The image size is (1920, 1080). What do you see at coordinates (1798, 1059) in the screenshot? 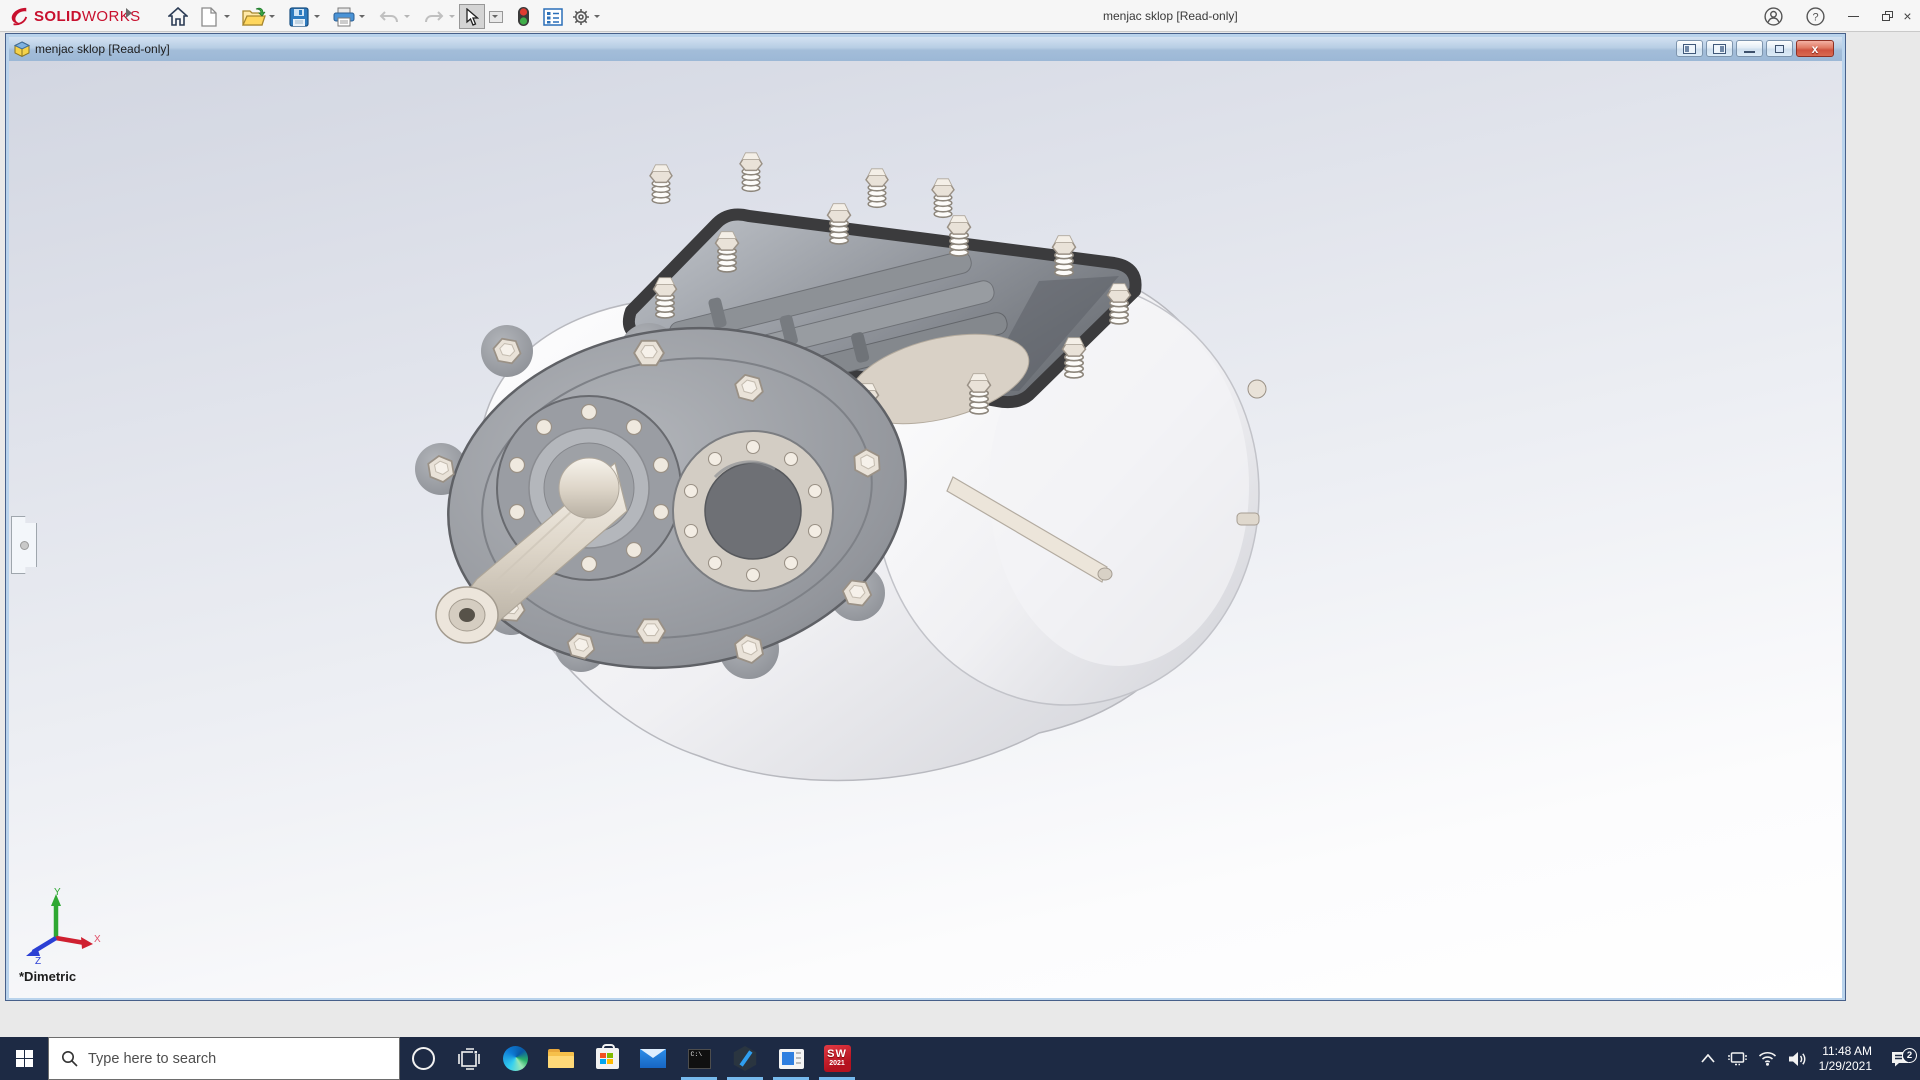
I see `volume-icon` at bounding box center [1798, 1059].